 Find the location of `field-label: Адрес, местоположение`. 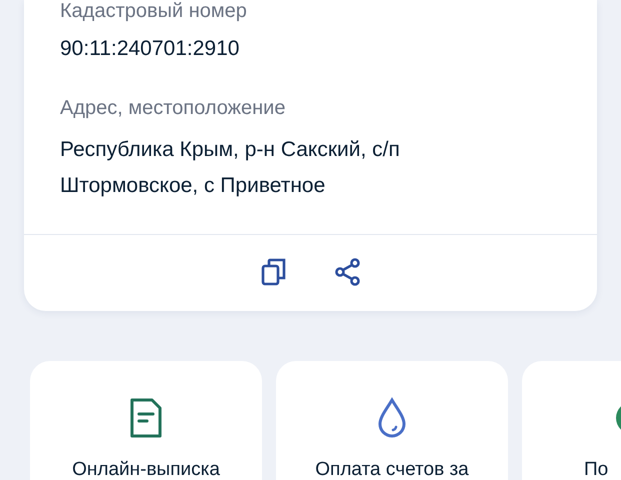

field-label: Адрес, местоположение is located at coordinates (173, 108).